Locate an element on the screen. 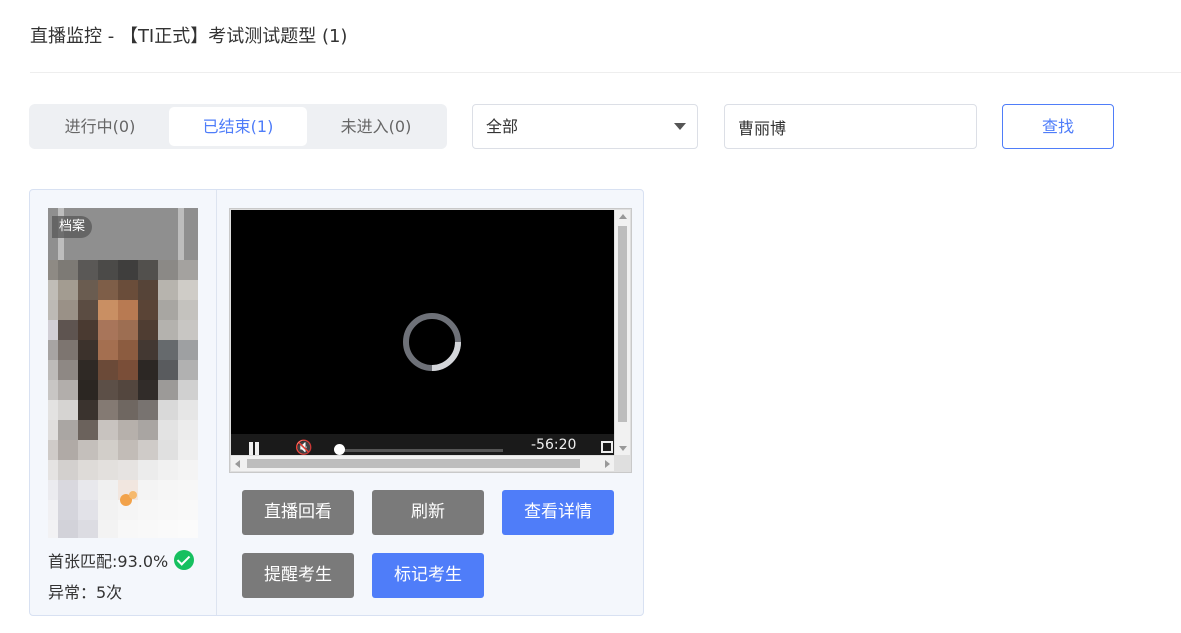 Image resolution: width=1181 pixels, height=633 pixels. caret-down-icon is located at coordinates (680, 126).